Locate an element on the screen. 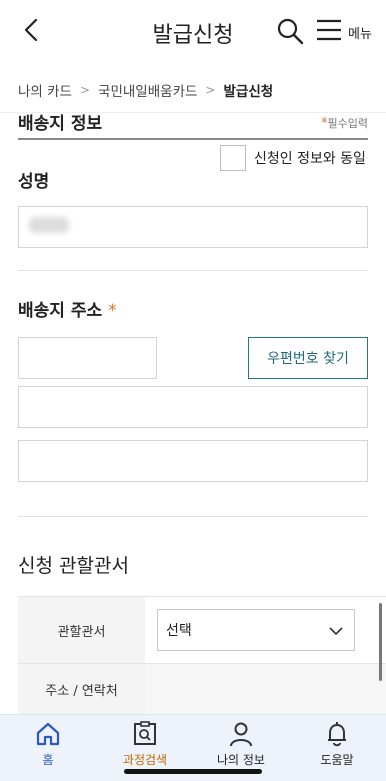 The width and height of the screenshot is (386, 781). table-header-office: 관할관서 is located at coordinates (81, 630).